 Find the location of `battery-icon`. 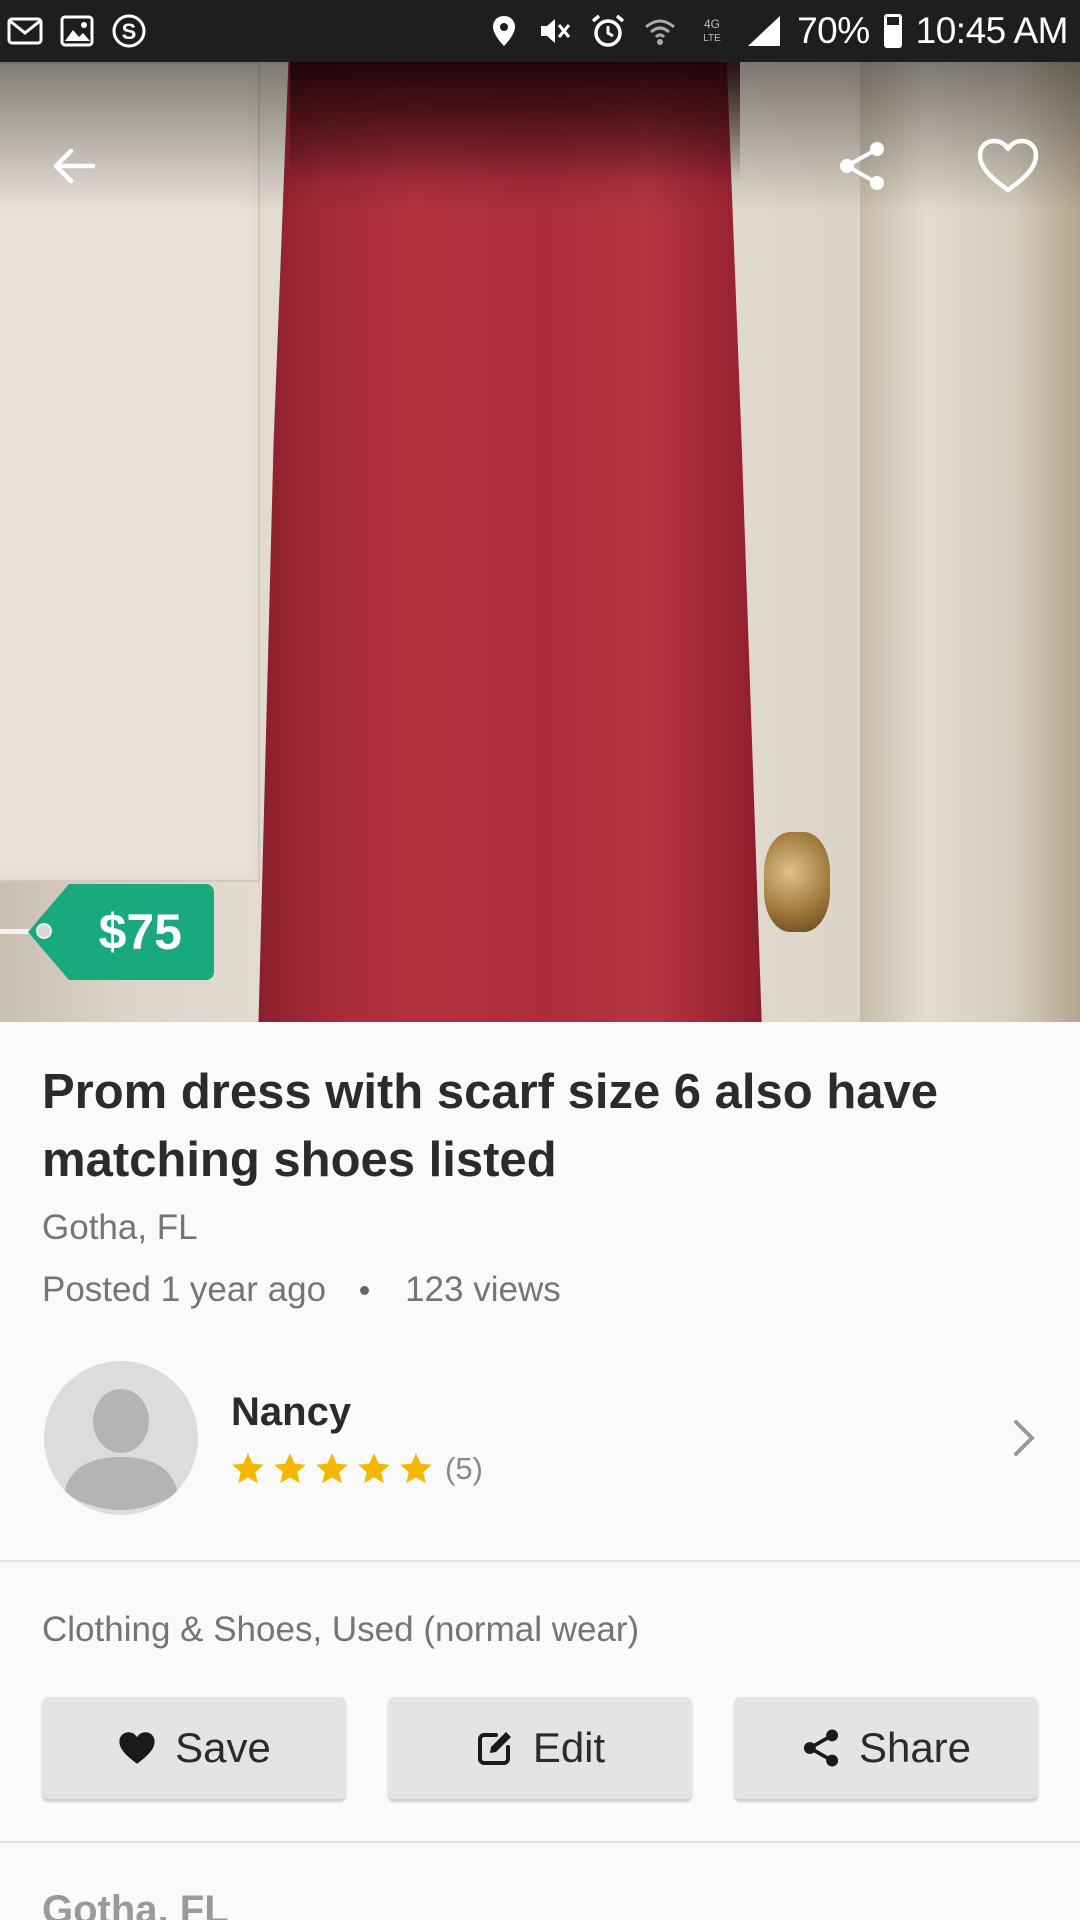

battery-icon is located at coordinates (892, 31).